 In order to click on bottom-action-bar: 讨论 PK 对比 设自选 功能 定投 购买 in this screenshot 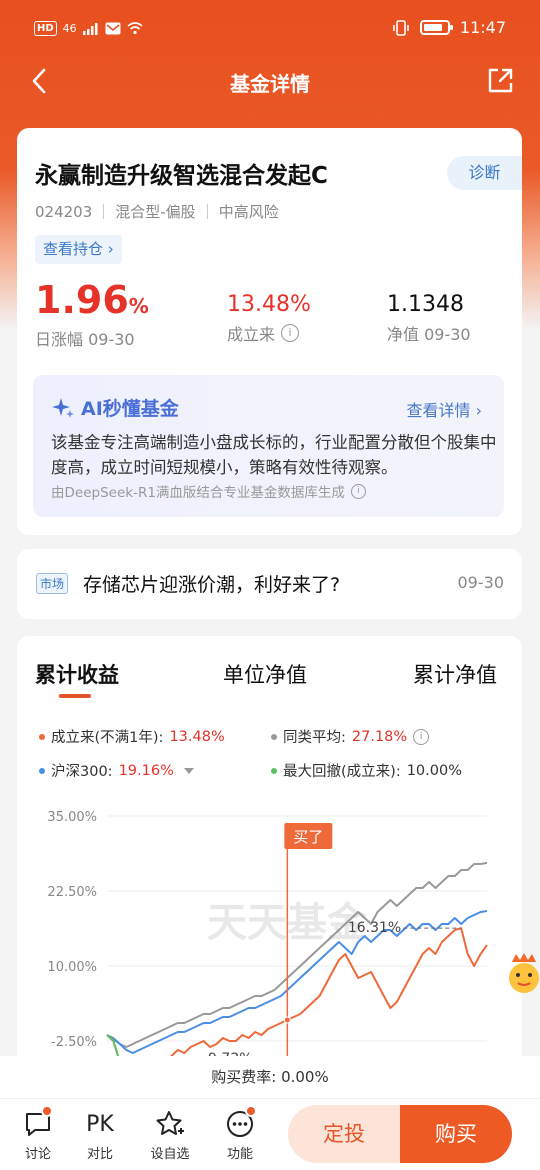, I will do `click(270, 1134)`.